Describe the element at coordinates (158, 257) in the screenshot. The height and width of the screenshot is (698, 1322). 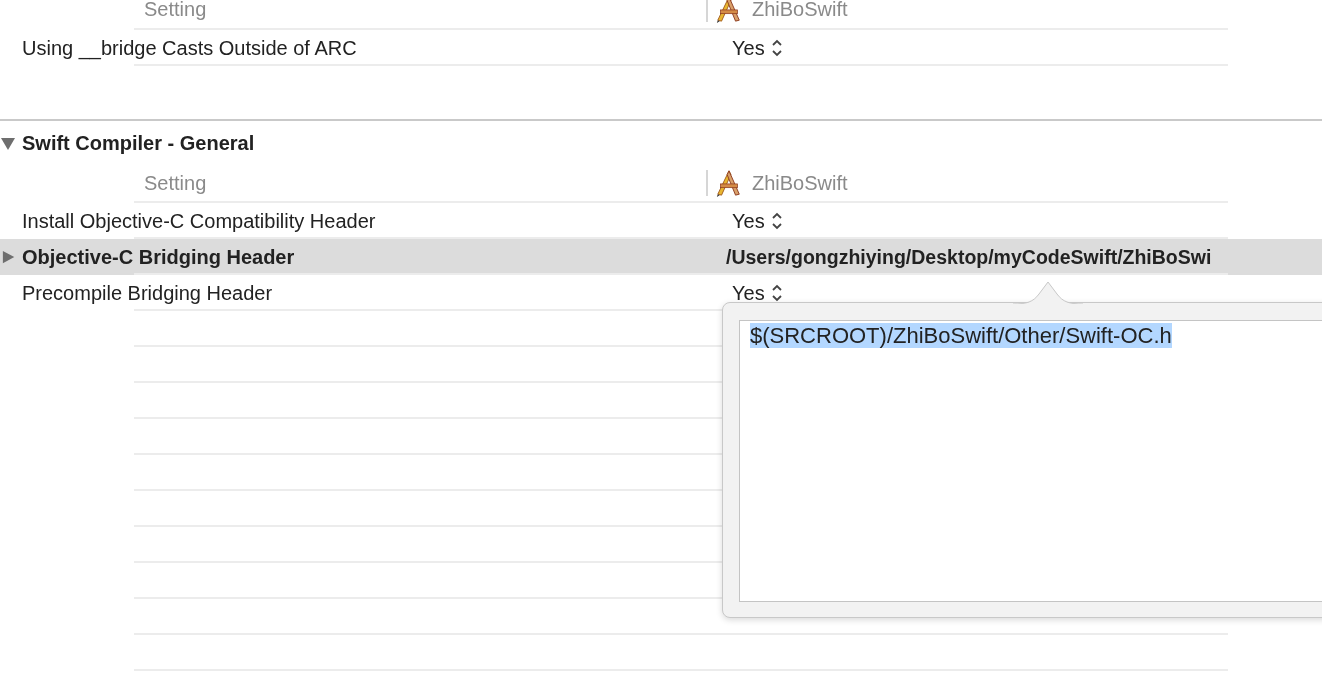
I see `setting-name: Objective-C Bridging Header` at that location.